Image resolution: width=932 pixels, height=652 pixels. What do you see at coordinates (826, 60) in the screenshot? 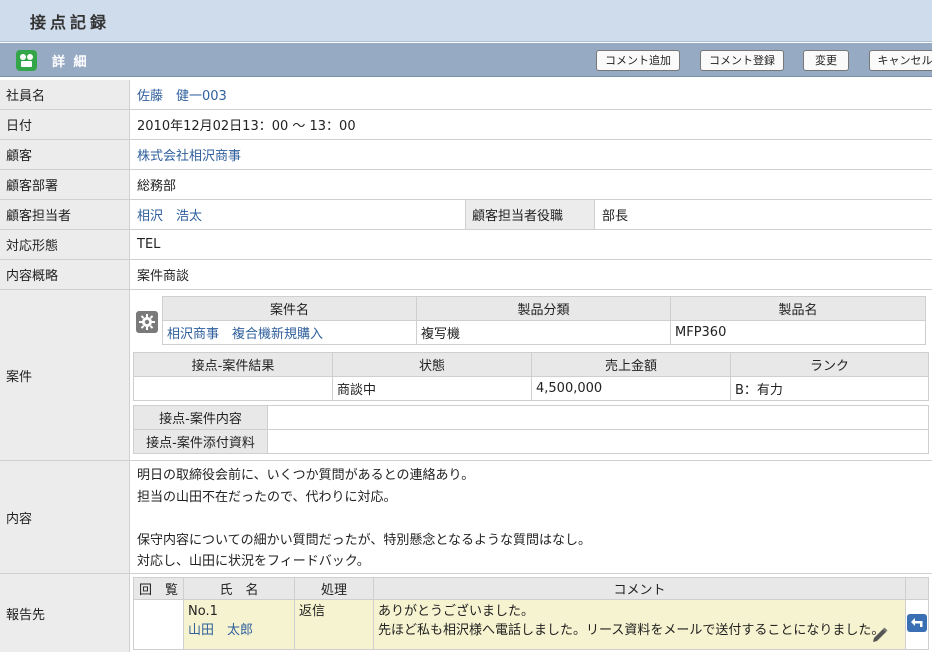
I see `change-button: 変更` at bounding box center [826, 60].